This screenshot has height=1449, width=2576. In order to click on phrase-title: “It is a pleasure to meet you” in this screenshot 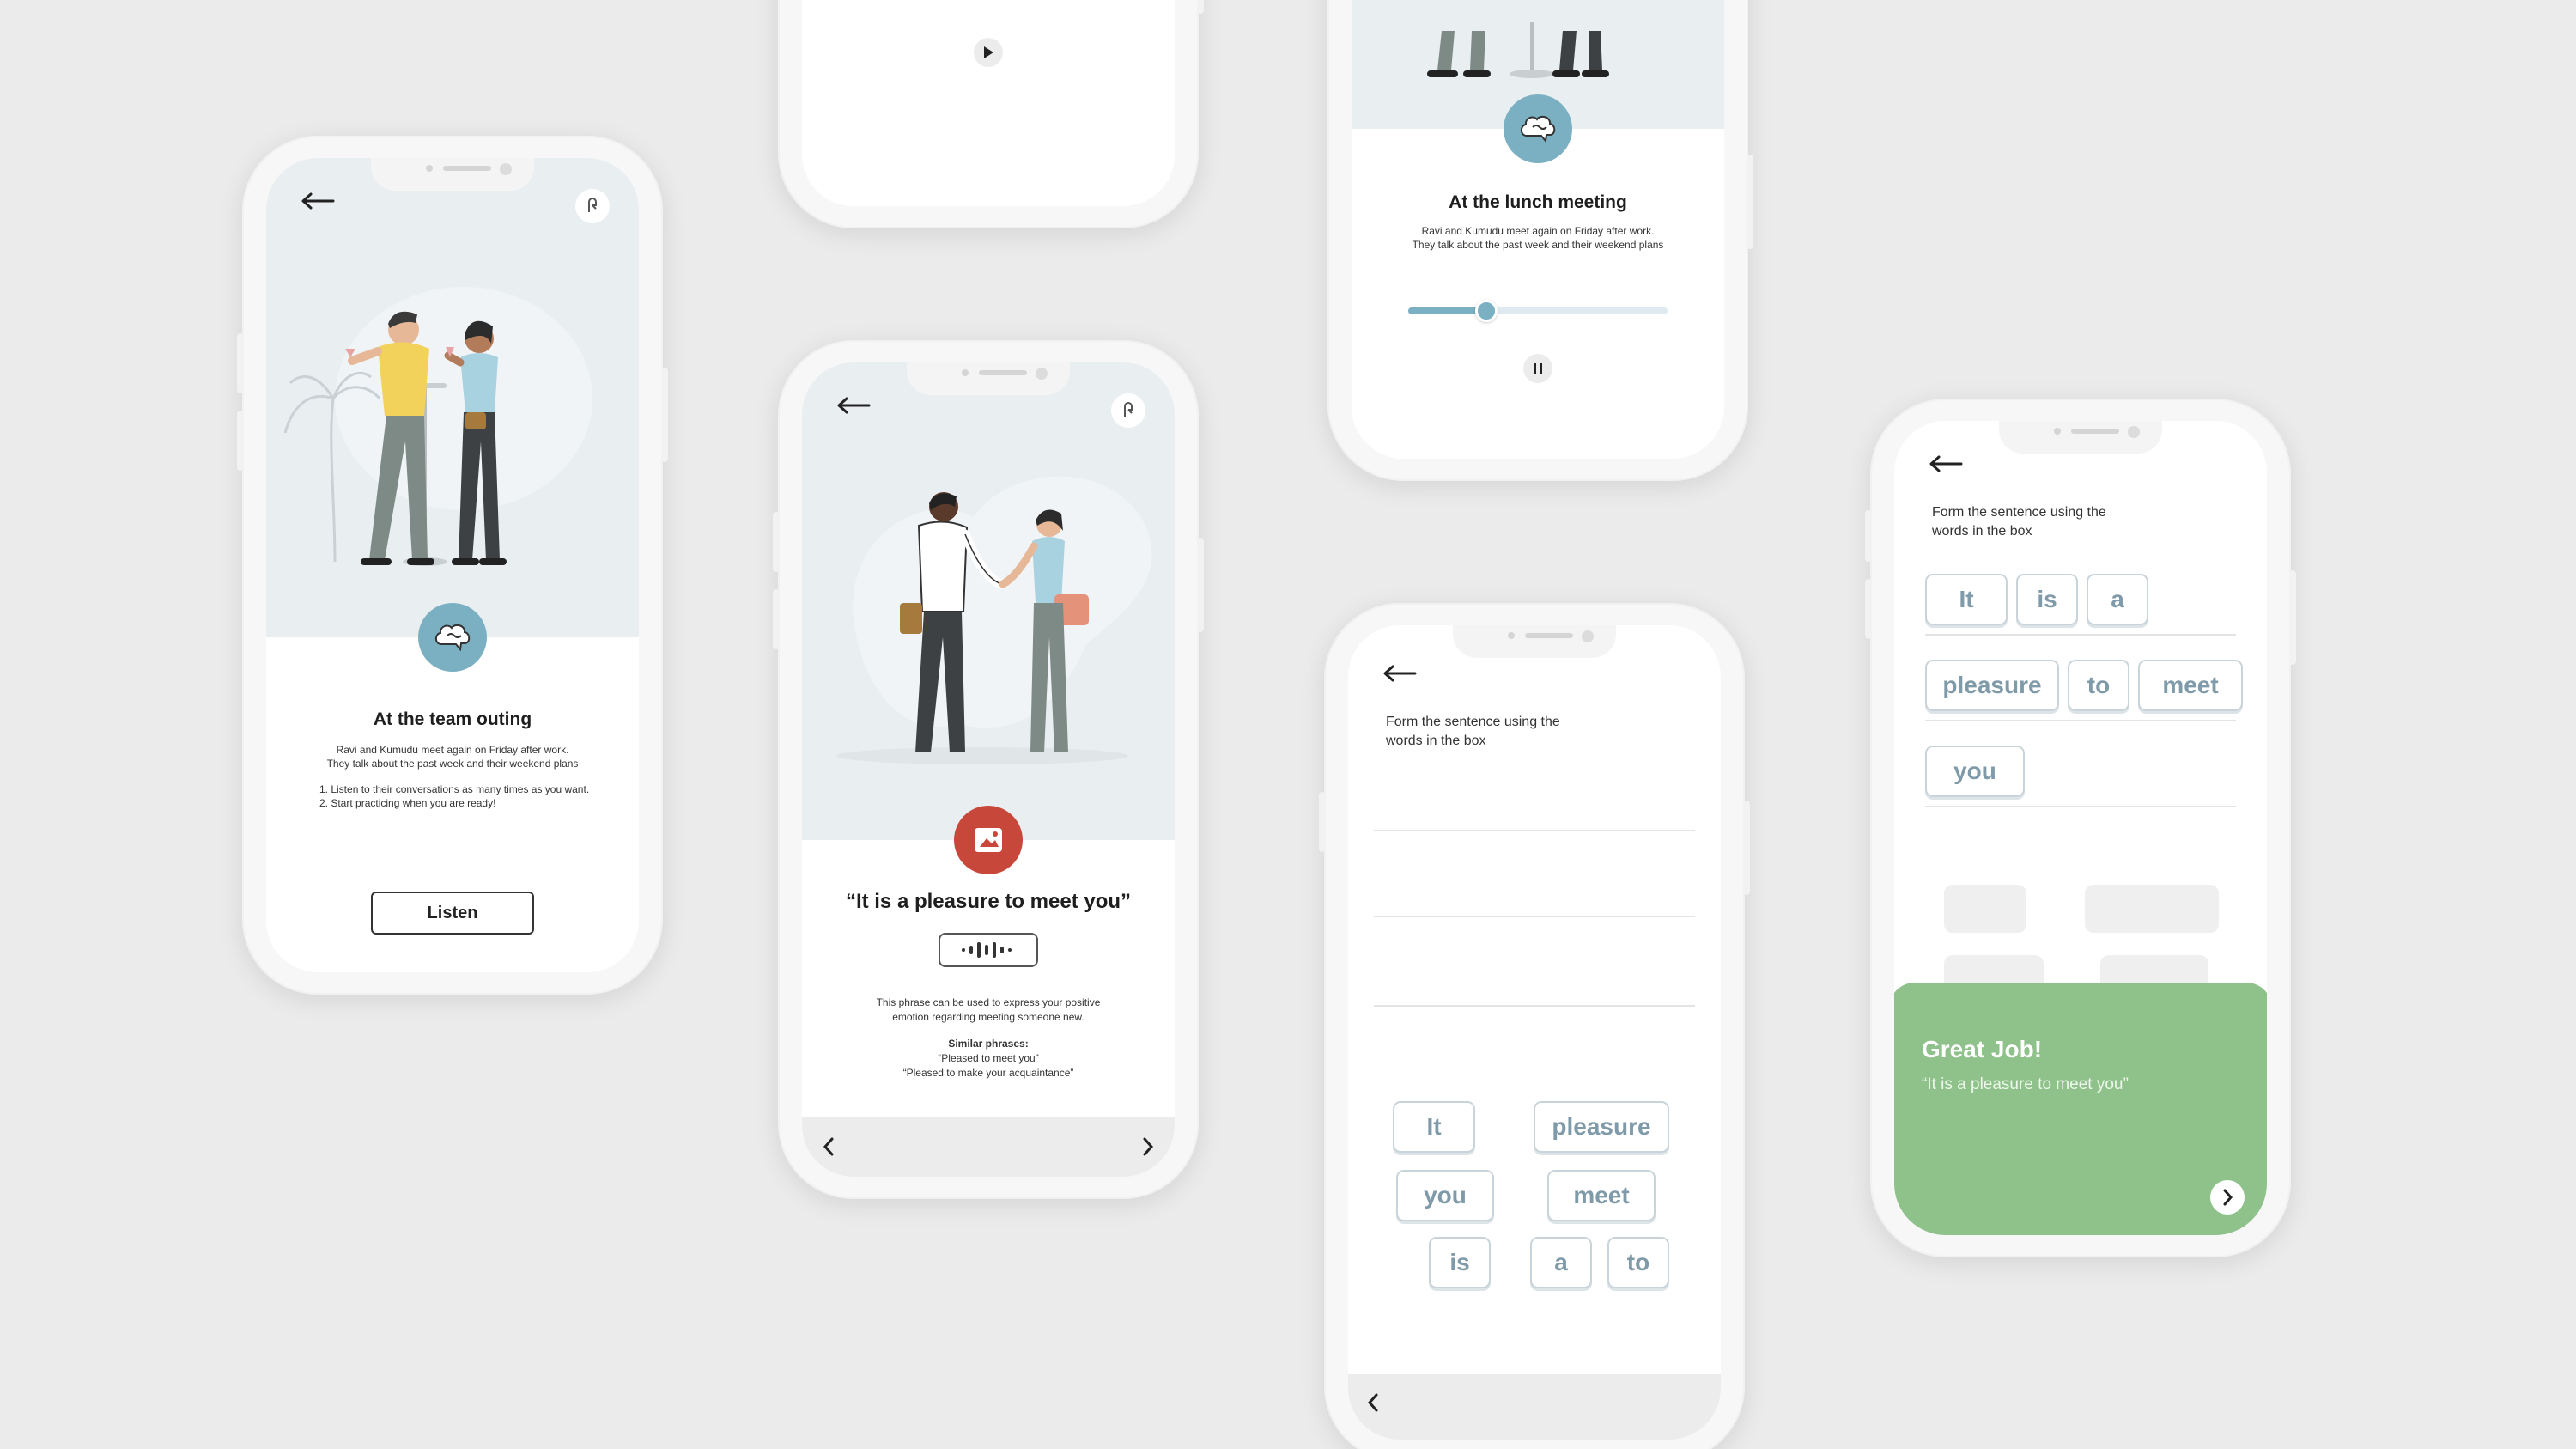, I will do `click(988, 901)`.